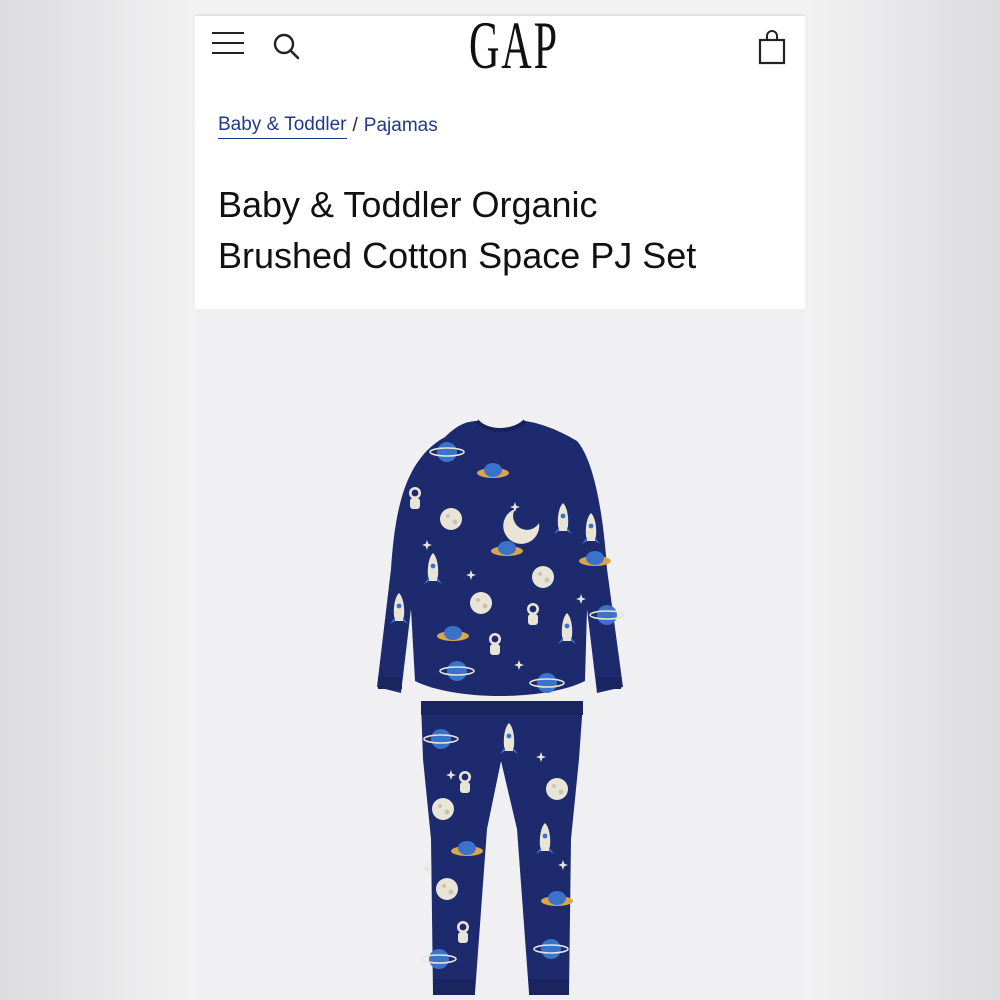 The height and width of the screenshot is (1000, 1000). What do you see at coordinates (501, 707) in the screenshot?
I see `pajama-set-illustration` at bounding box center [501, 707].